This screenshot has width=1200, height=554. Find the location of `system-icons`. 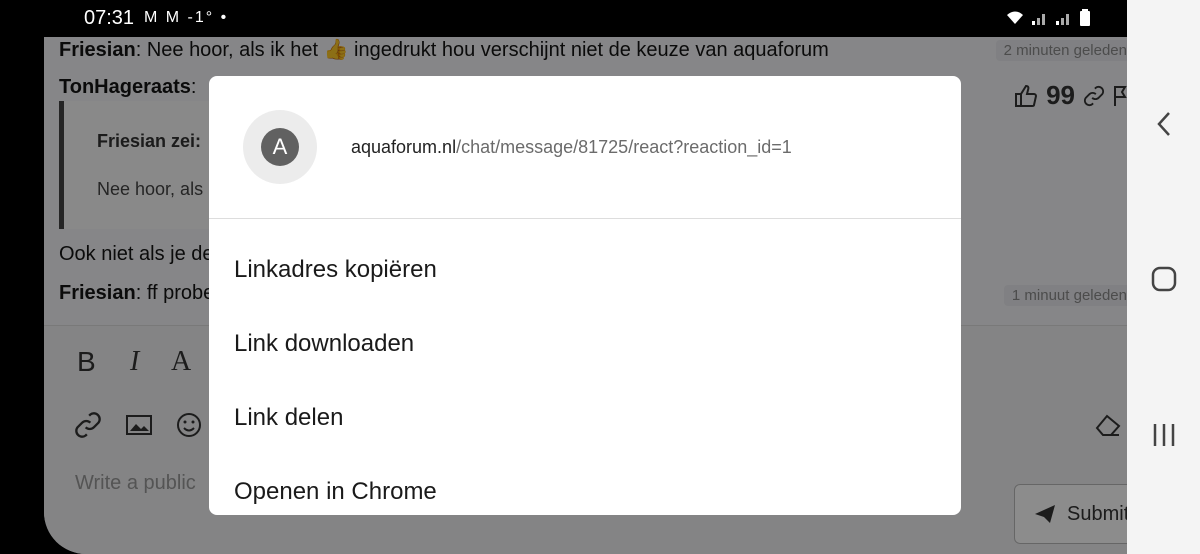

system-icons is located at coordinates (1048, 18).